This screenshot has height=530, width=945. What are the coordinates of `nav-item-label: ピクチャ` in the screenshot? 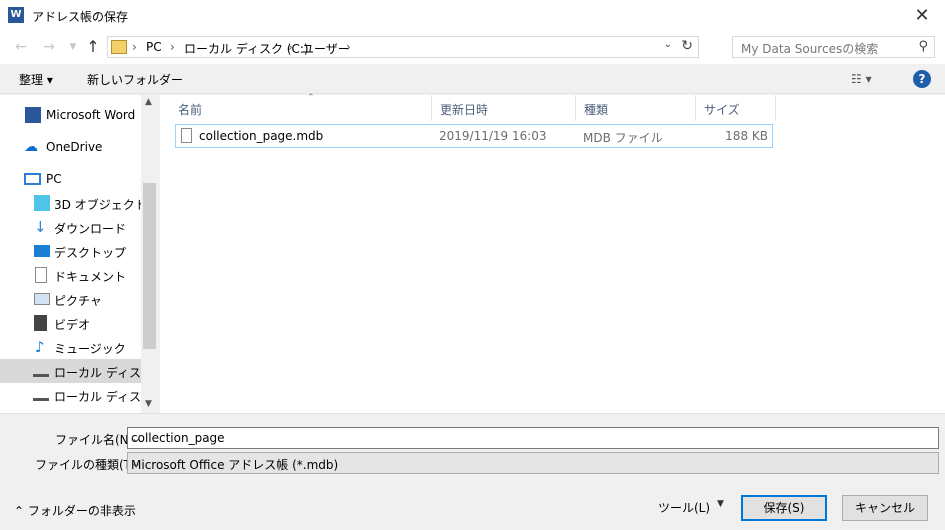 It's located at (78, 301).